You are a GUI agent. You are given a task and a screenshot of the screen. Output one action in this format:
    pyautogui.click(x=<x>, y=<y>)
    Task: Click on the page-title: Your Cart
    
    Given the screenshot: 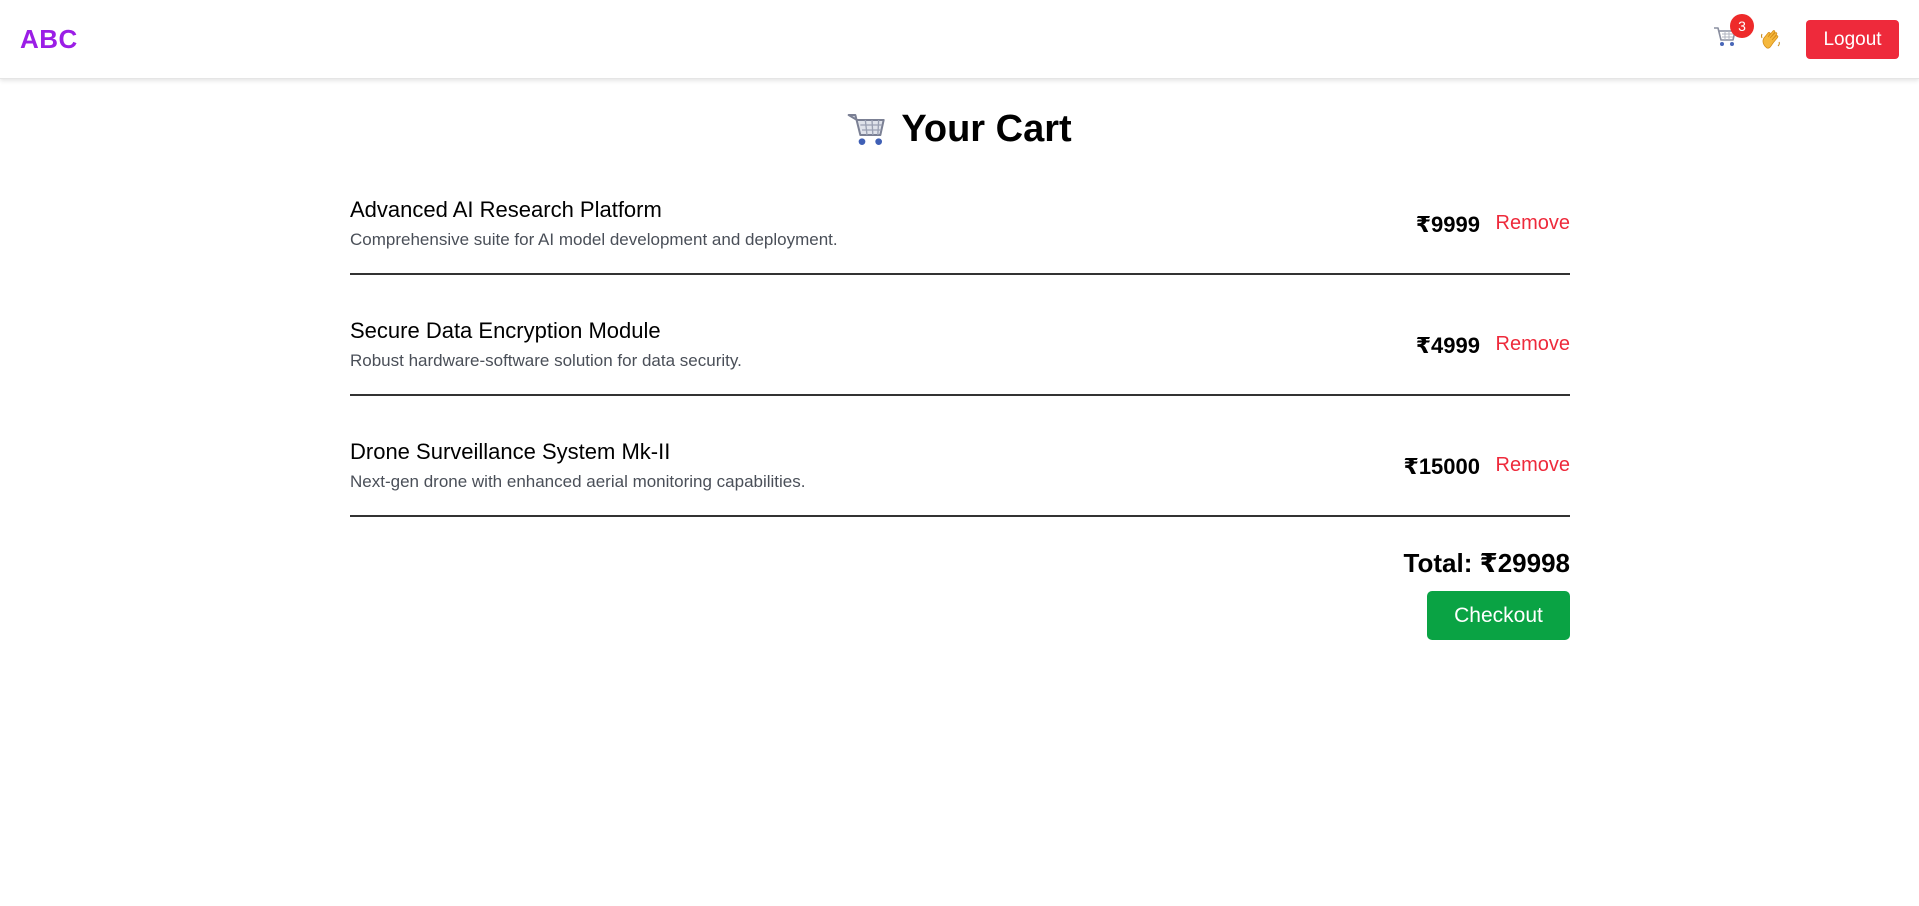 What is the action you would take?
    pyautogui.click(x=959, y=129)
    